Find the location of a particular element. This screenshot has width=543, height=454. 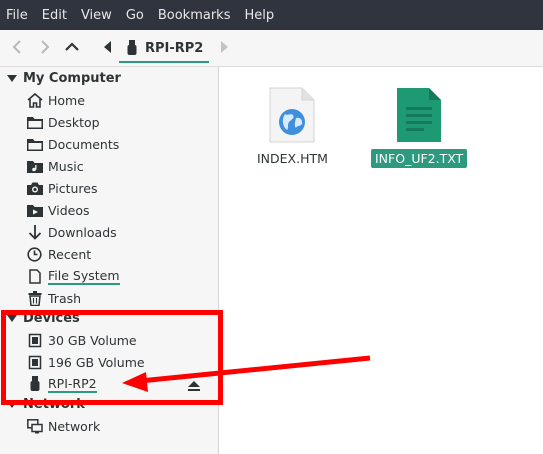

sidebar-item-label: Trash is located at coordinates (65, 298).